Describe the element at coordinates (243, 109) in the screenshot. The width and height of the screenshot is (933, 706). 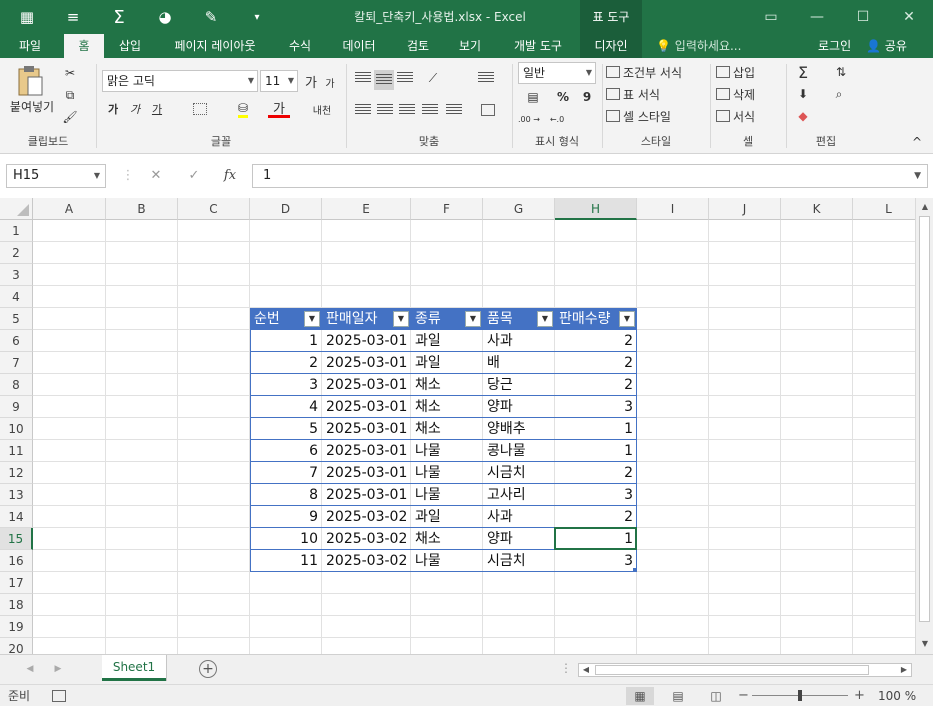
I see `fill-color-icon: ⛁` at that location.